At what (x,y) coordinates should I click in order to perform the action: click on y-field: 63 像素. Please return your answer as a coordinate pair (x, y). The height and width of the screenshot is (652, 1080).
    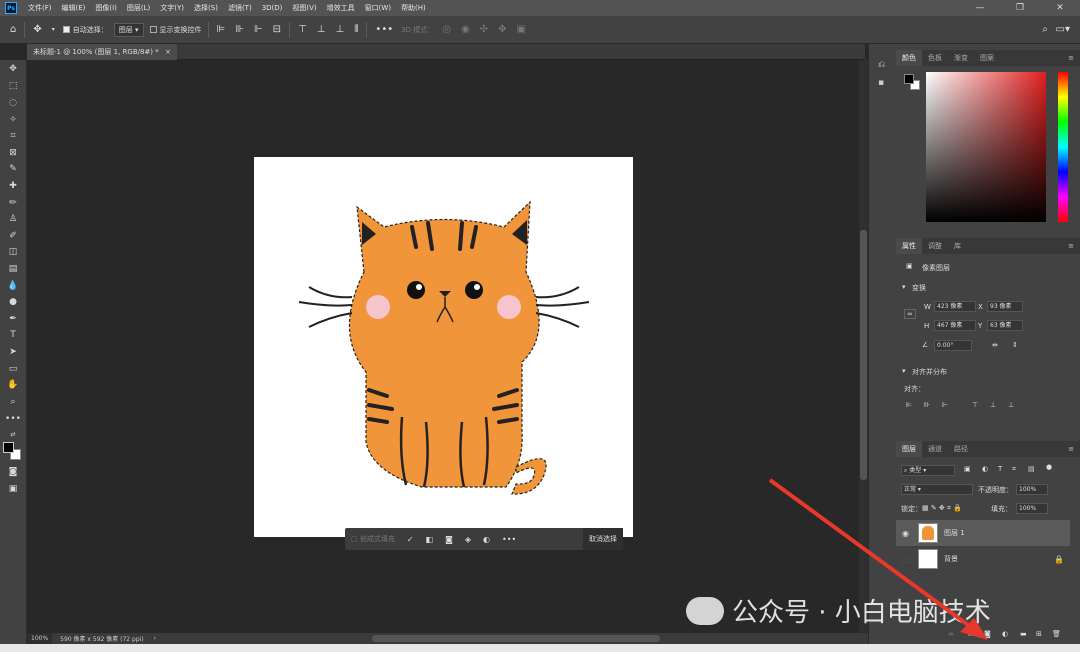
    Looking at the image, I should click on (1005, 325).